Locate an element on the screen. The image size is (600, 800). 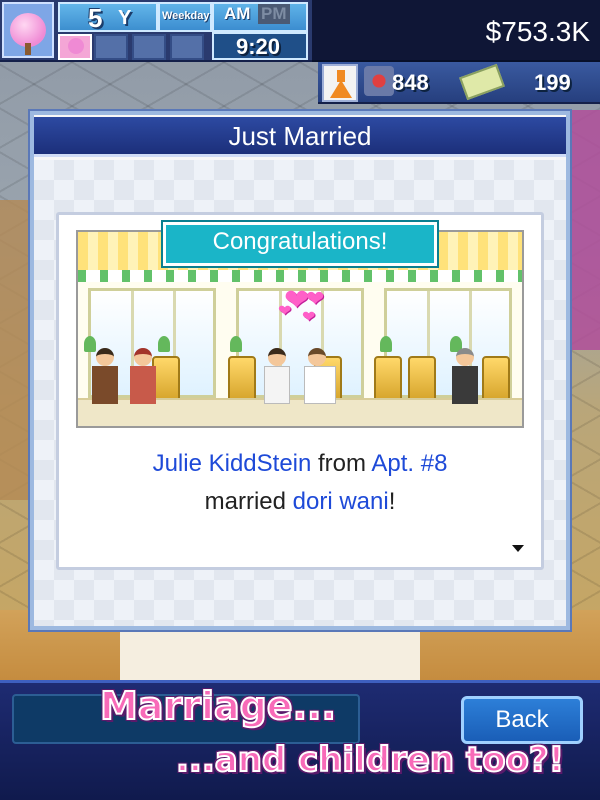
clock-time: 9:20 is located at coordinates (258, 46).